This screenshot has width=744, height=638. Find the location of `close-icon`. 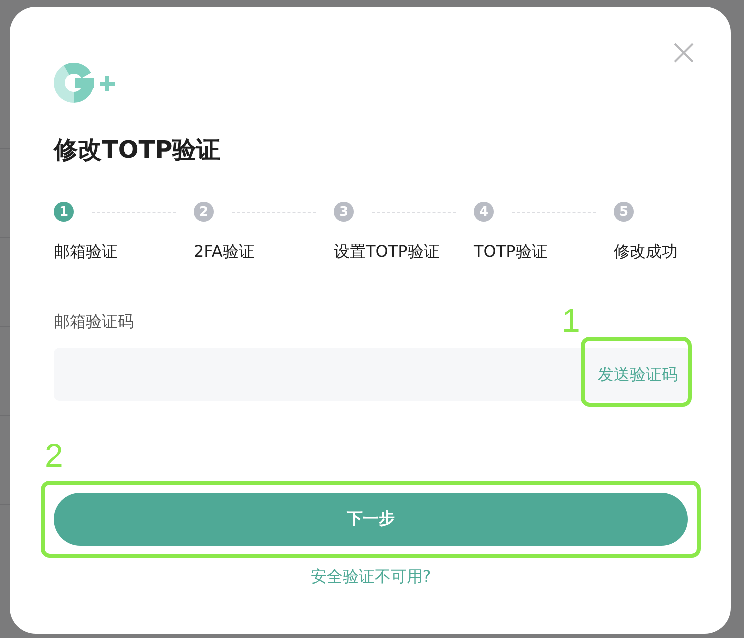

close-icon is located at coordinates (684, 53).